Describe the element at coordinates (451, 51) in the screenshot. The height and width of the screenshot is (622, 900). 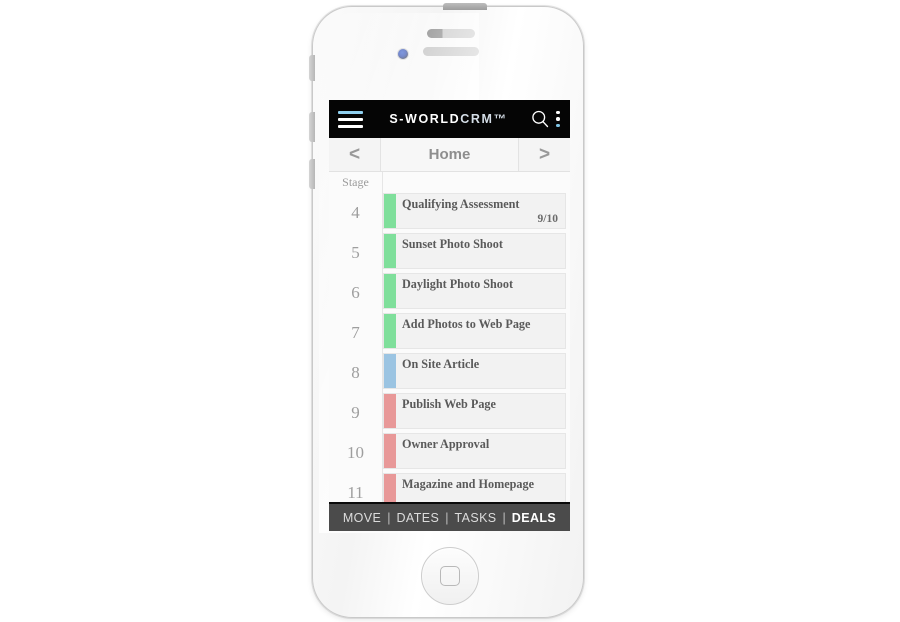
I see `earpiece-speaker` at that location.